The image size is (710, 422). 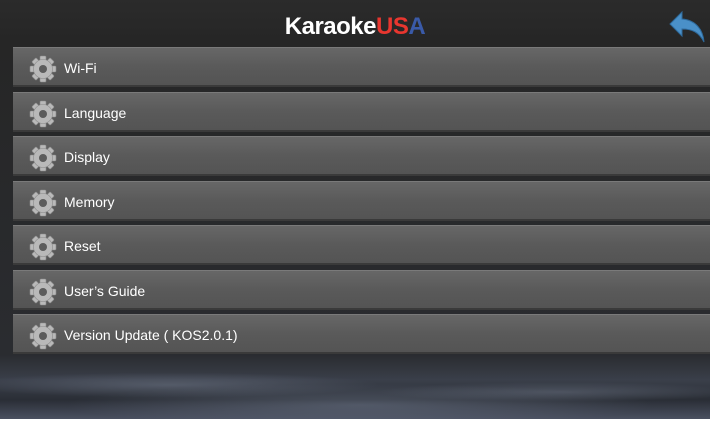 What do you see at coordinates (105, 291) in the screenshot?
I see `menu-item-label: User’s Guide` at bounding box center [105, 291].